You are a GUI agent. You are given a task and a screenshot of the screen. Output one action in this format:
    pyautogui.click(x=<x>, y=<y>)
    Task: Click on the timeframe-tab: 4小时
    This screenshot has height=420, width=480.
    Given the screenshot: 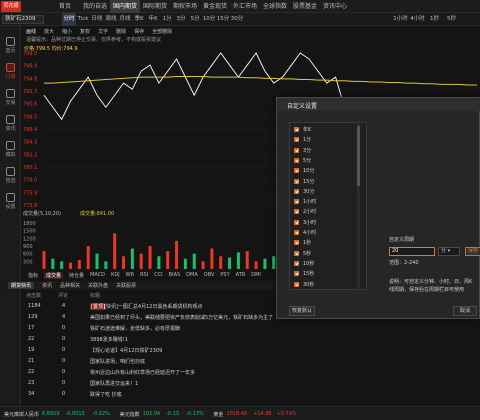 What is the action you would take?
    pyautogui.click(x=417, y=19)
    